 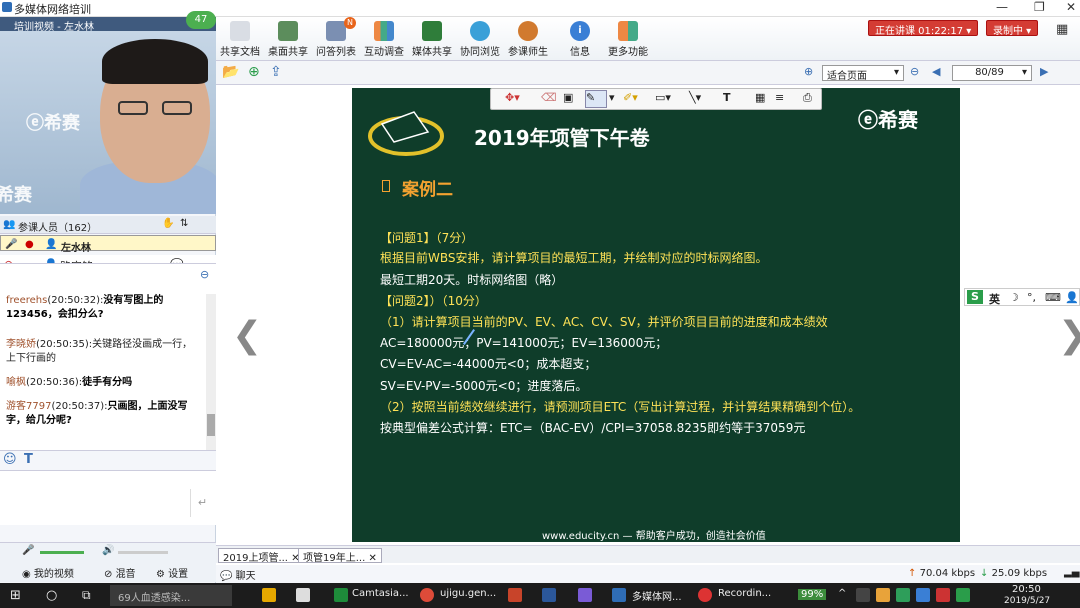 I want to click on tray-up-icon: ^, so click(x=842, y=593).